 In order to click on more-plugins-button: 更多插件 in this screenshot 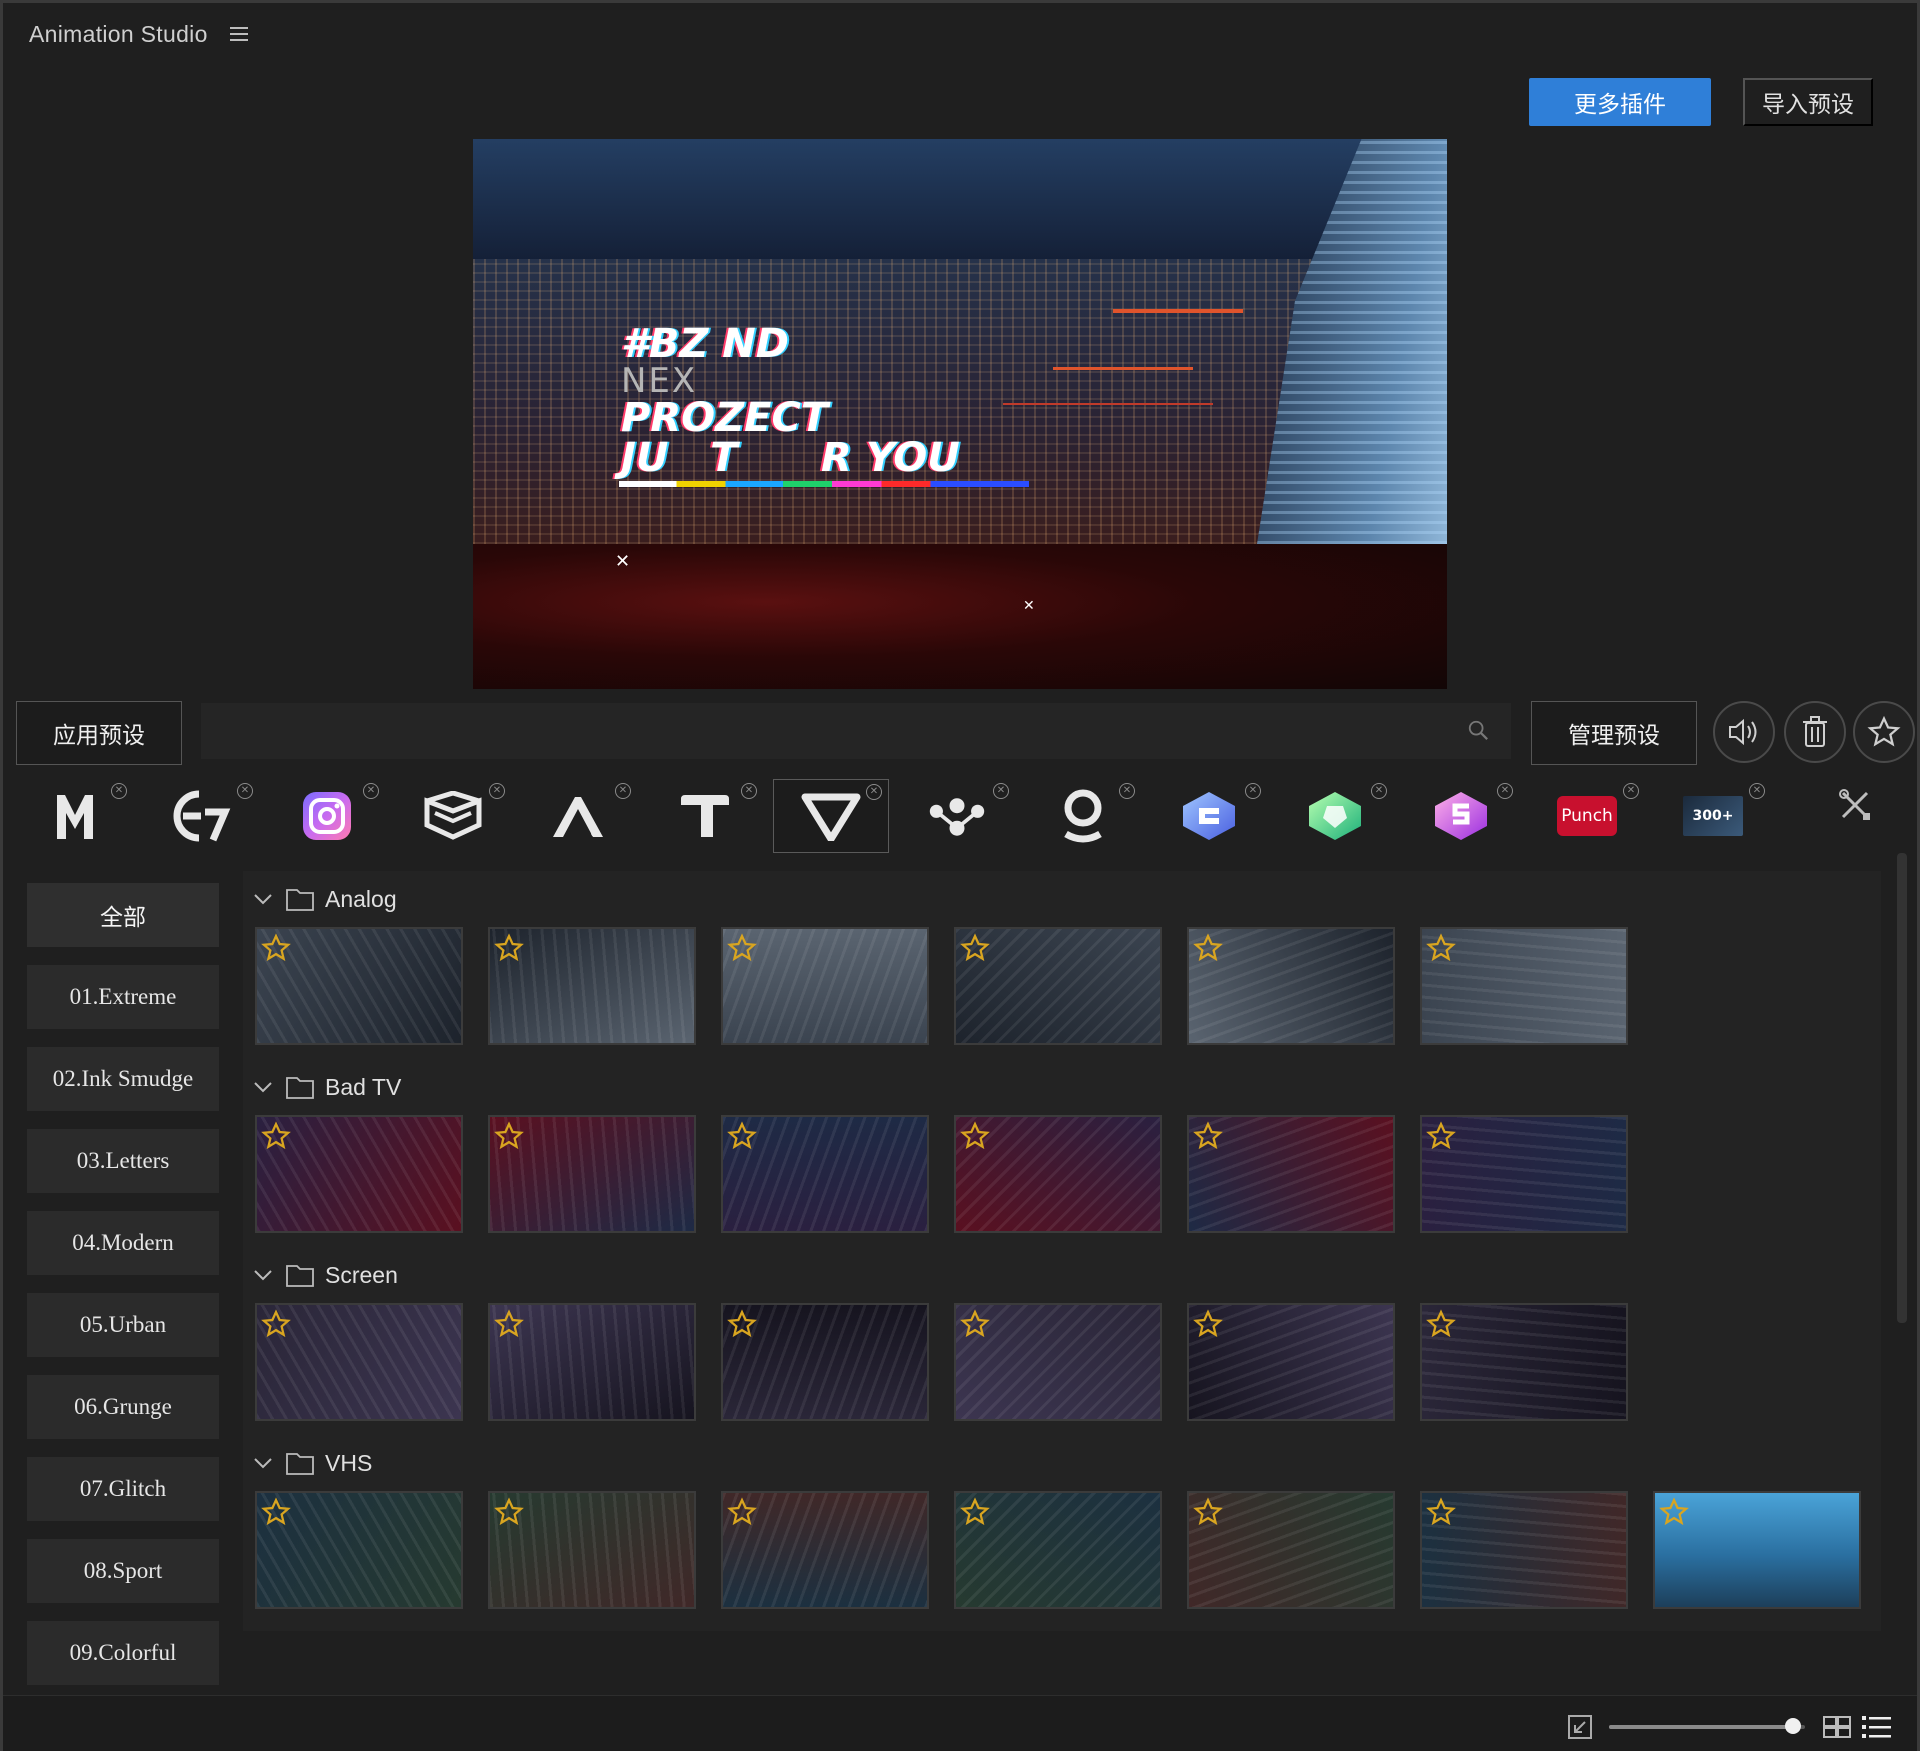, I will do `click(1620, 102)`.